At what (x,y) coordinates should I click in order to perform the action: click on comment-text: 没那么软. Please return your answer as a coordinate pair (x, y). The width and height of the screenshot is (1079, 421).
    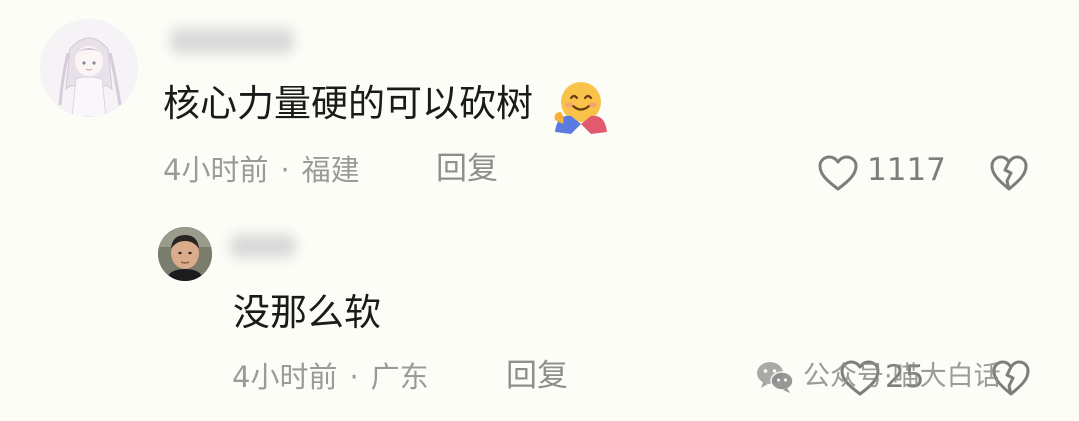
    Looking at the image, I should click on (307, 312).